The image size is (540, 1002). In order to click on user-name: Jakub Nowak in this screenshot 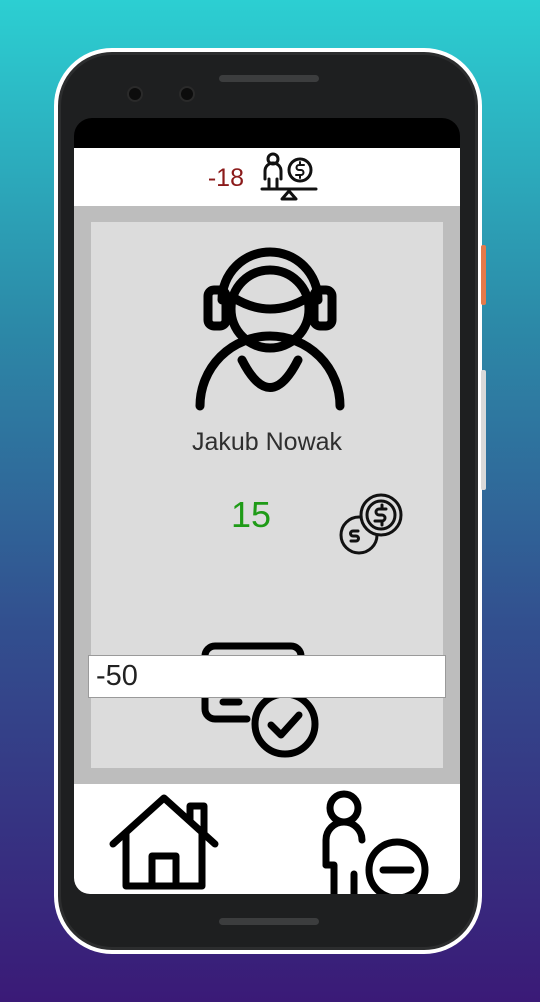, I will do `click(267, 442)`.